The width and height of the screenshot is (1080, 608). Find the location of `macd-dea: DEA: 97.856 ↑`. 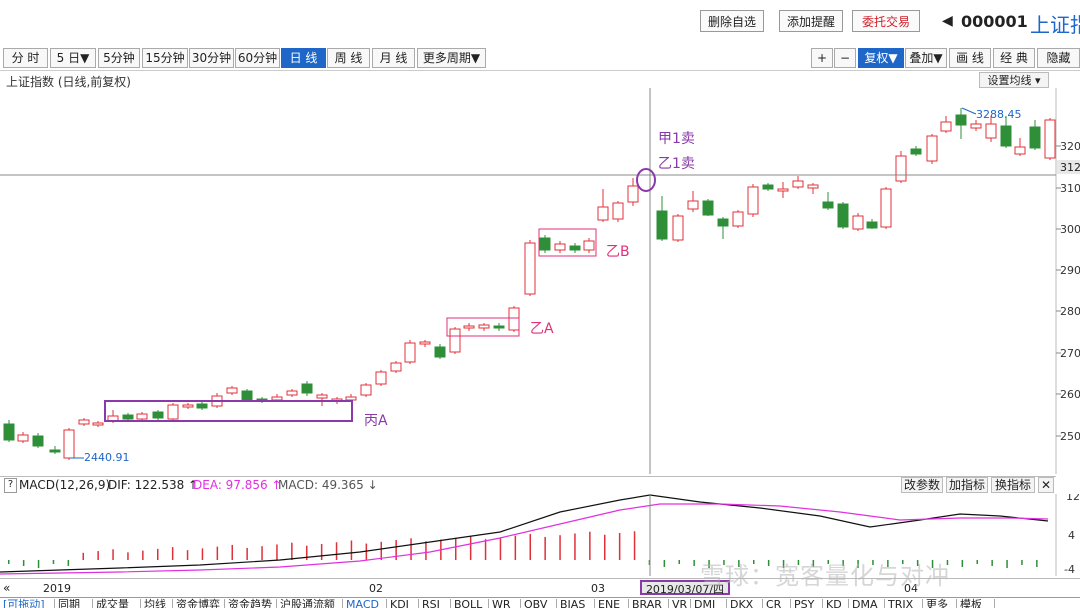

macd-dea: DEA: 97.856 ↑ is located at coordinates (237, 485).